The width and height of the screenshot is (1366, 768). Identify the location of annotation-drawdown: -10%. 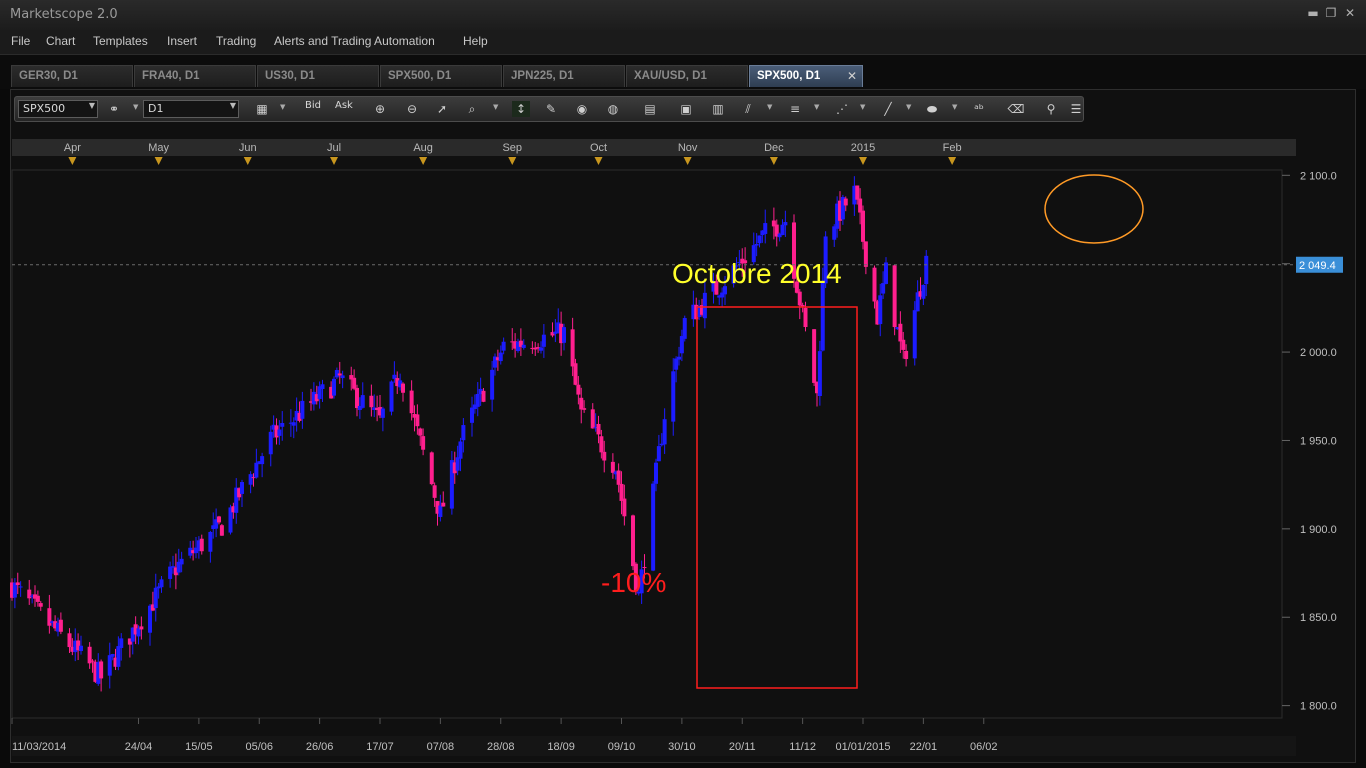
(633, 582).